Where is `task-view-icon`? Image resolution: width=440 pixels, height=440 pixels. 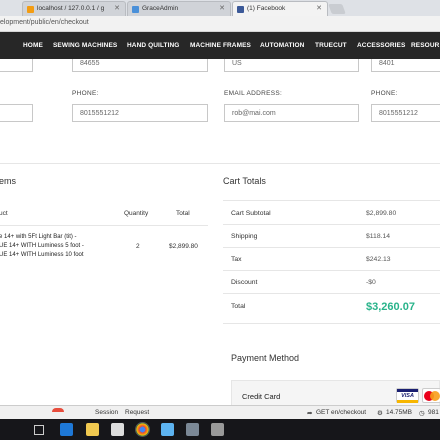 task-view-icon is located at coordinates (39, 430).